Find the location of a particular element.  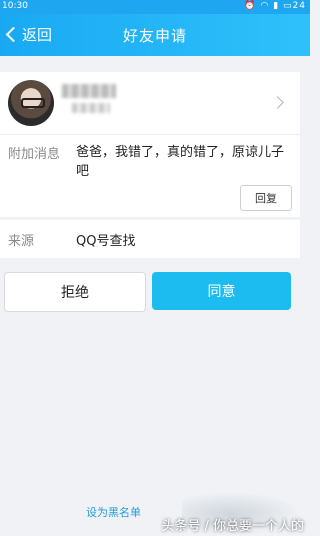

battery-level: 24 is located at coordinates (299, 6).